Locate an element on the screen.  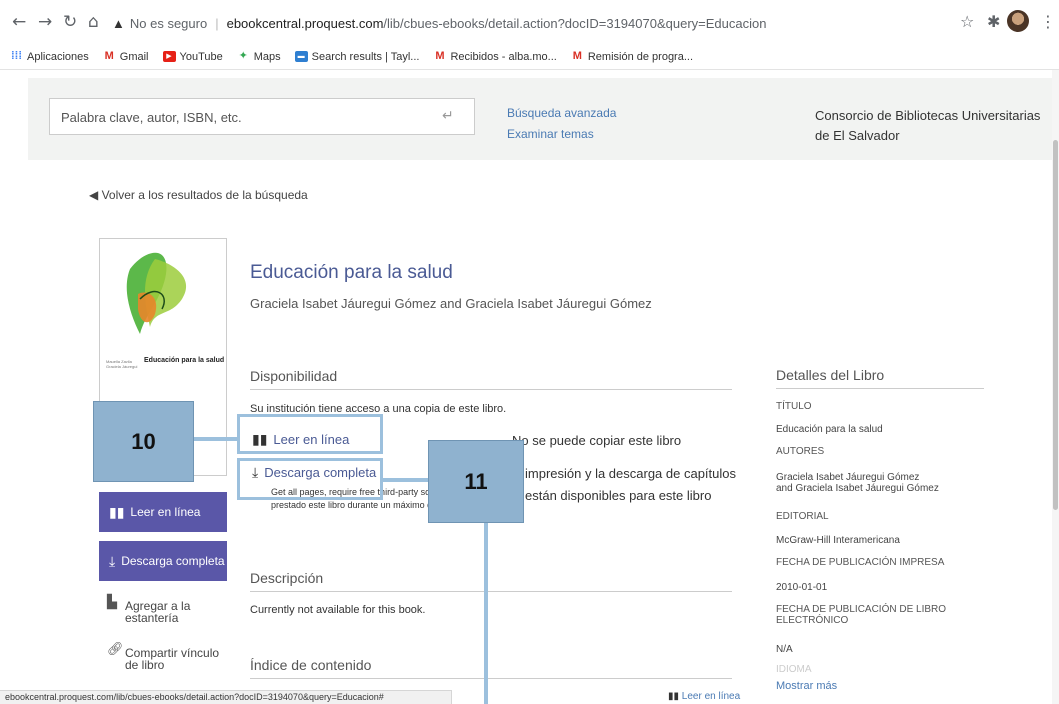
enter-arrow-icon: ↵ is located at coordinates (448, 115).